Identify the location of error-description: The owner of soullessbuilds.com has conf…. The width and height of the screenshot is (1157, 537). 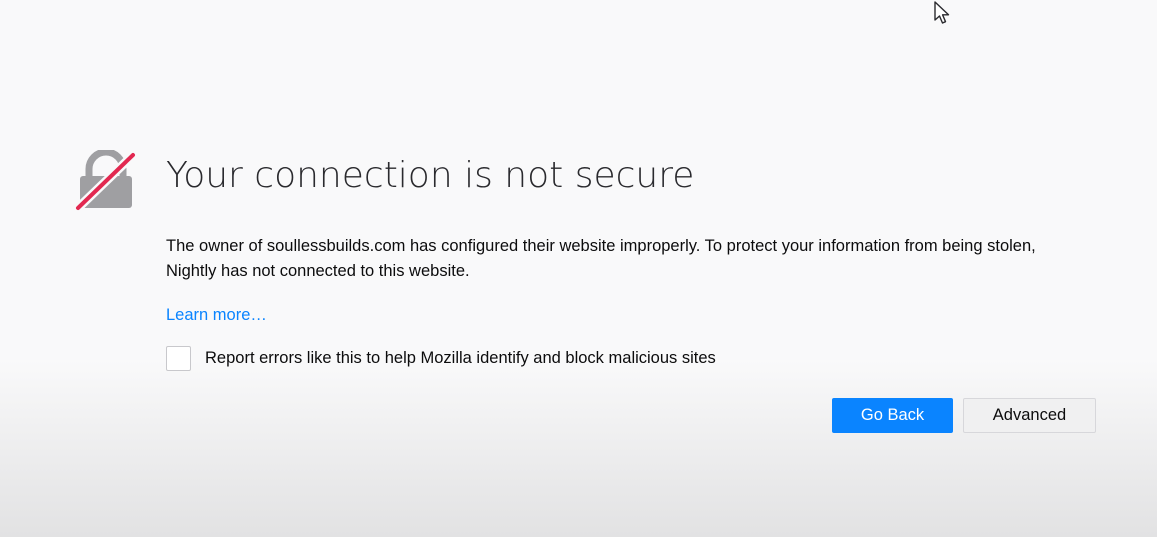
(601, 258).